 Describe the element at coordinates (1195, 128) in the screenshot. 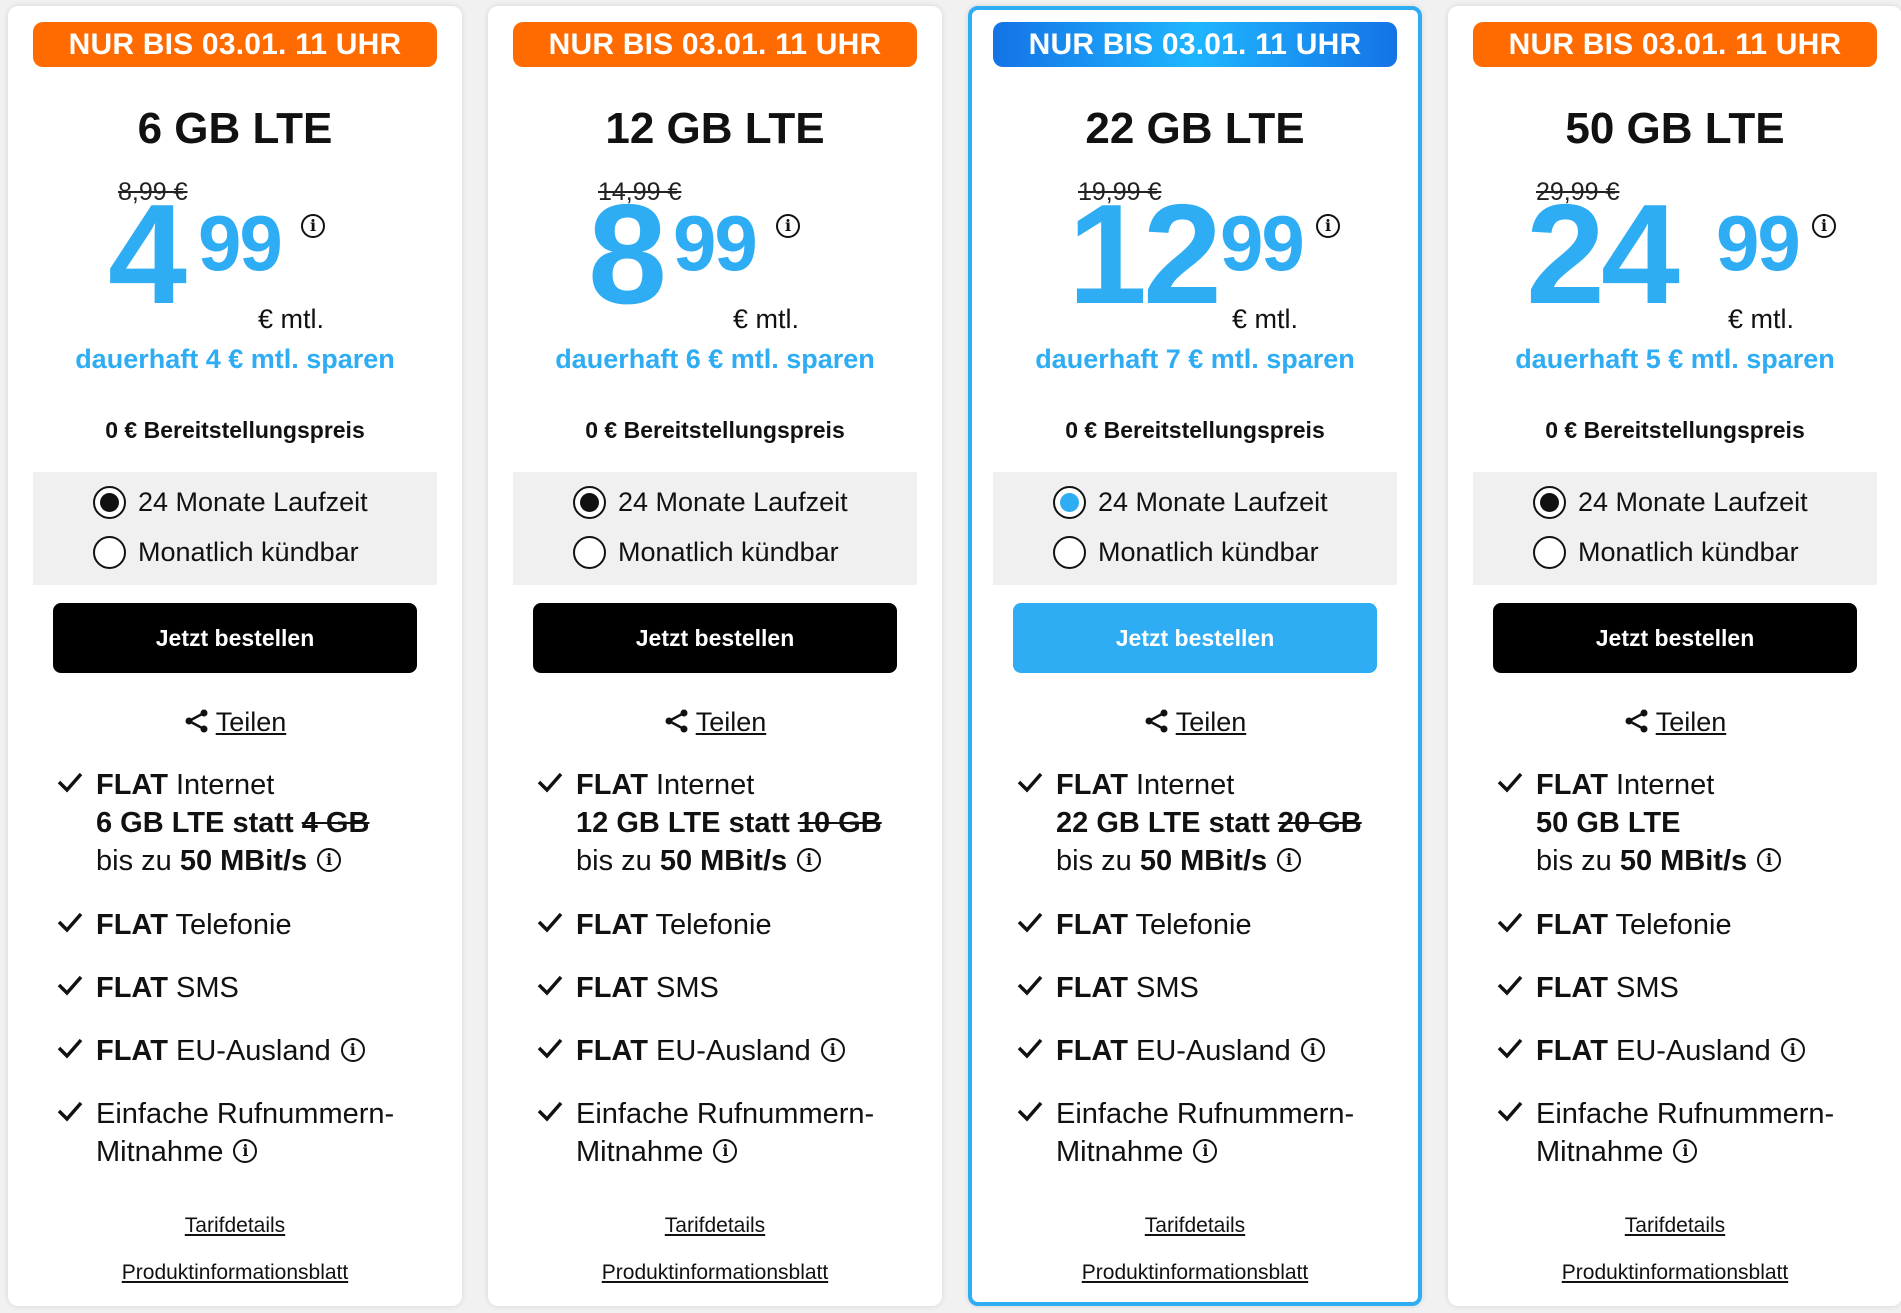

I see `plan-title: 22 GB LTE` at that location.